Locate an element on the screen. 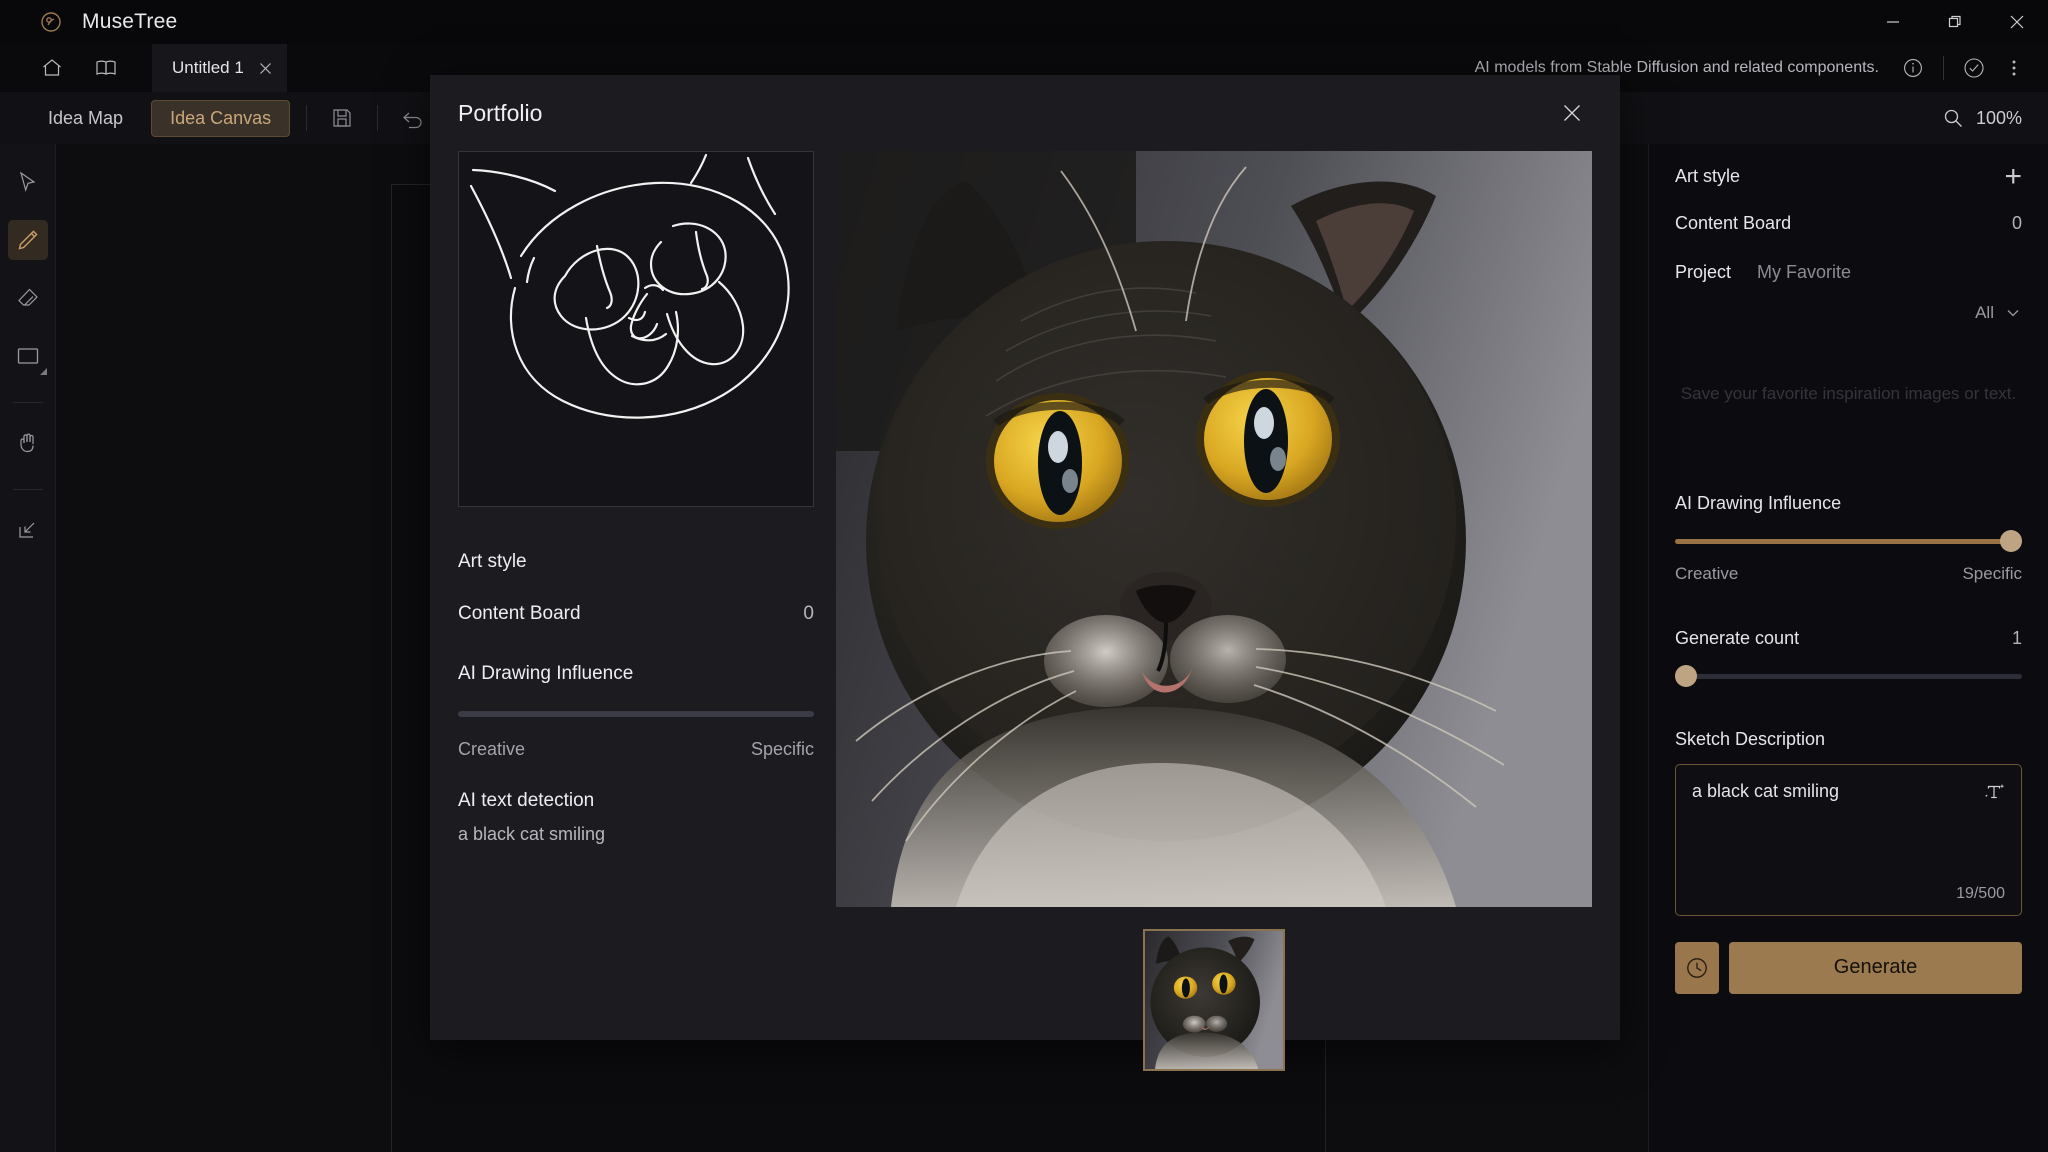  filter-label: All is located at coordinates (1984, 312).